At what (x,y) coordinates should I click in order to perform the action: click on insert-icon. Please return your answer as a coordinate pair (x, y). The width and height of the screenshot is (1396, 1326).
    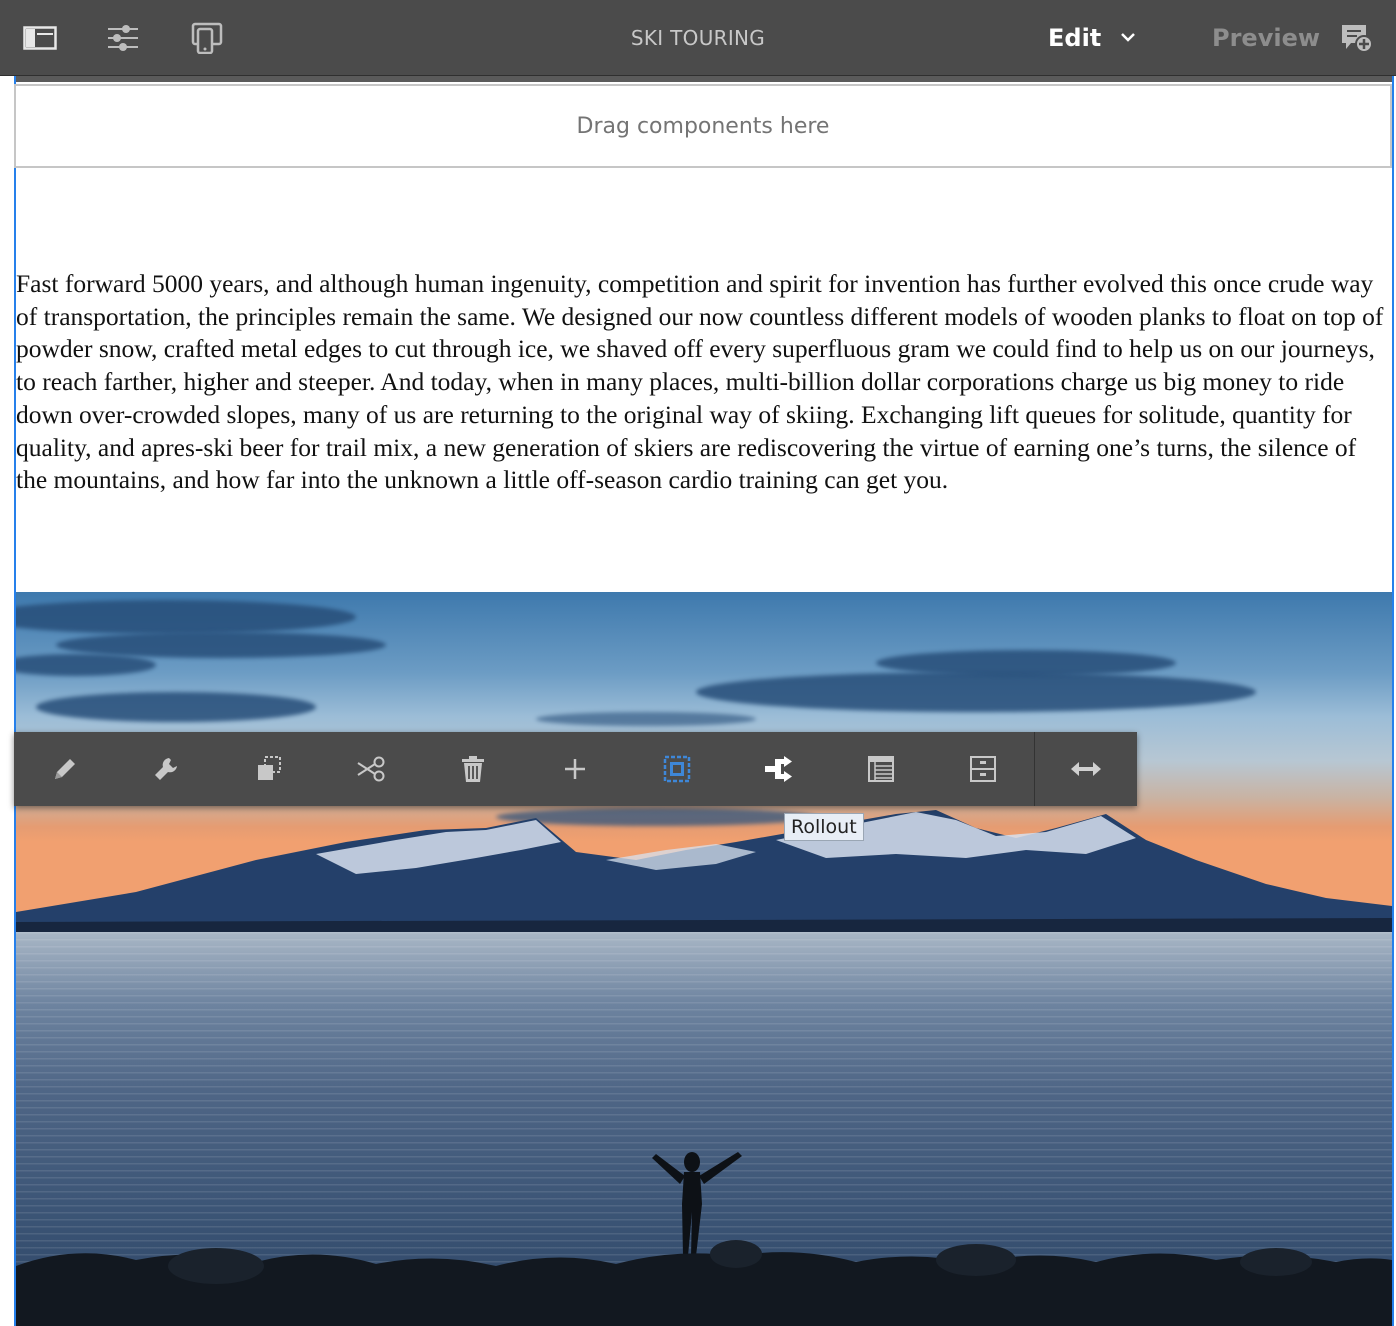
    Looking at the image, I should click on (575, 769).